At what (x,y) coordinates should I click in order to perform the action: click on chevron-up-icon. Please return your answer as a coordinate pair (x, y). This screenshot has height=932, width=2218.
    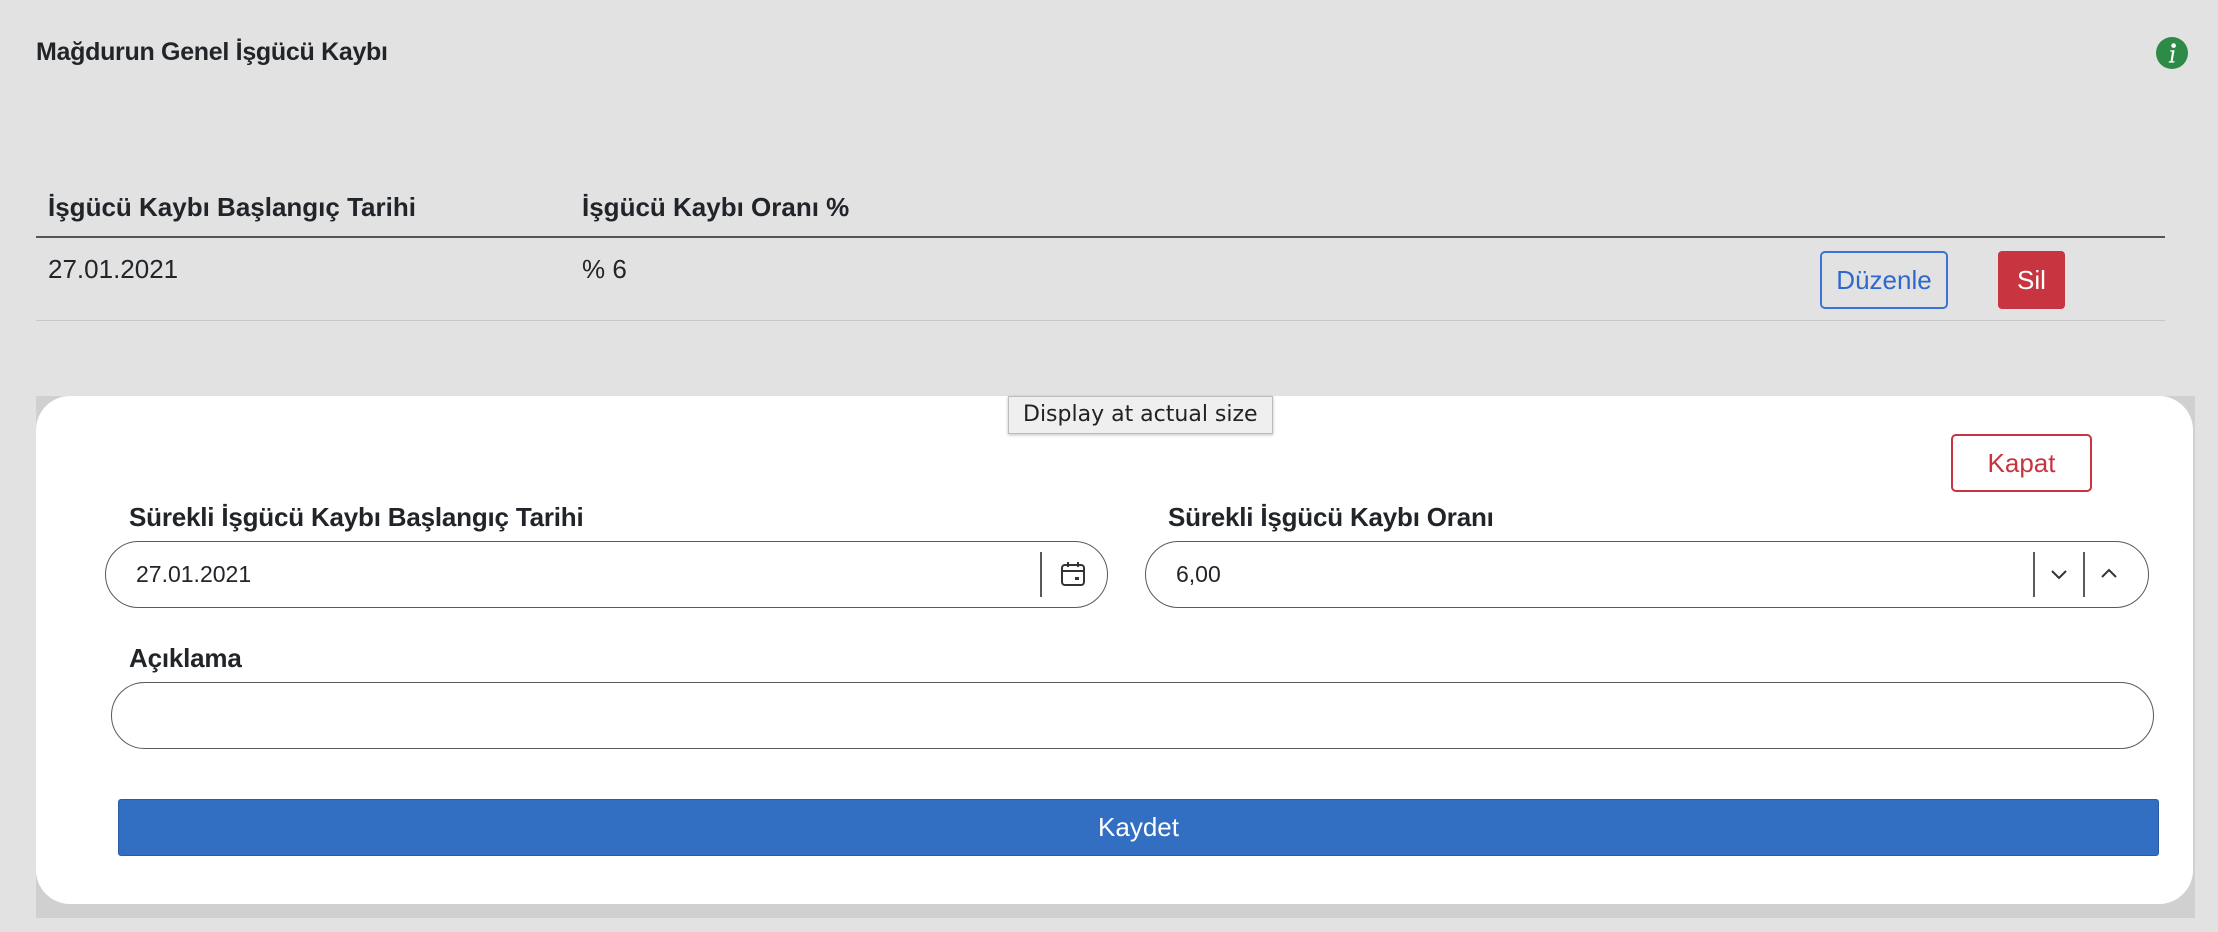
    Looking at the image, I should click on (2108, 573).